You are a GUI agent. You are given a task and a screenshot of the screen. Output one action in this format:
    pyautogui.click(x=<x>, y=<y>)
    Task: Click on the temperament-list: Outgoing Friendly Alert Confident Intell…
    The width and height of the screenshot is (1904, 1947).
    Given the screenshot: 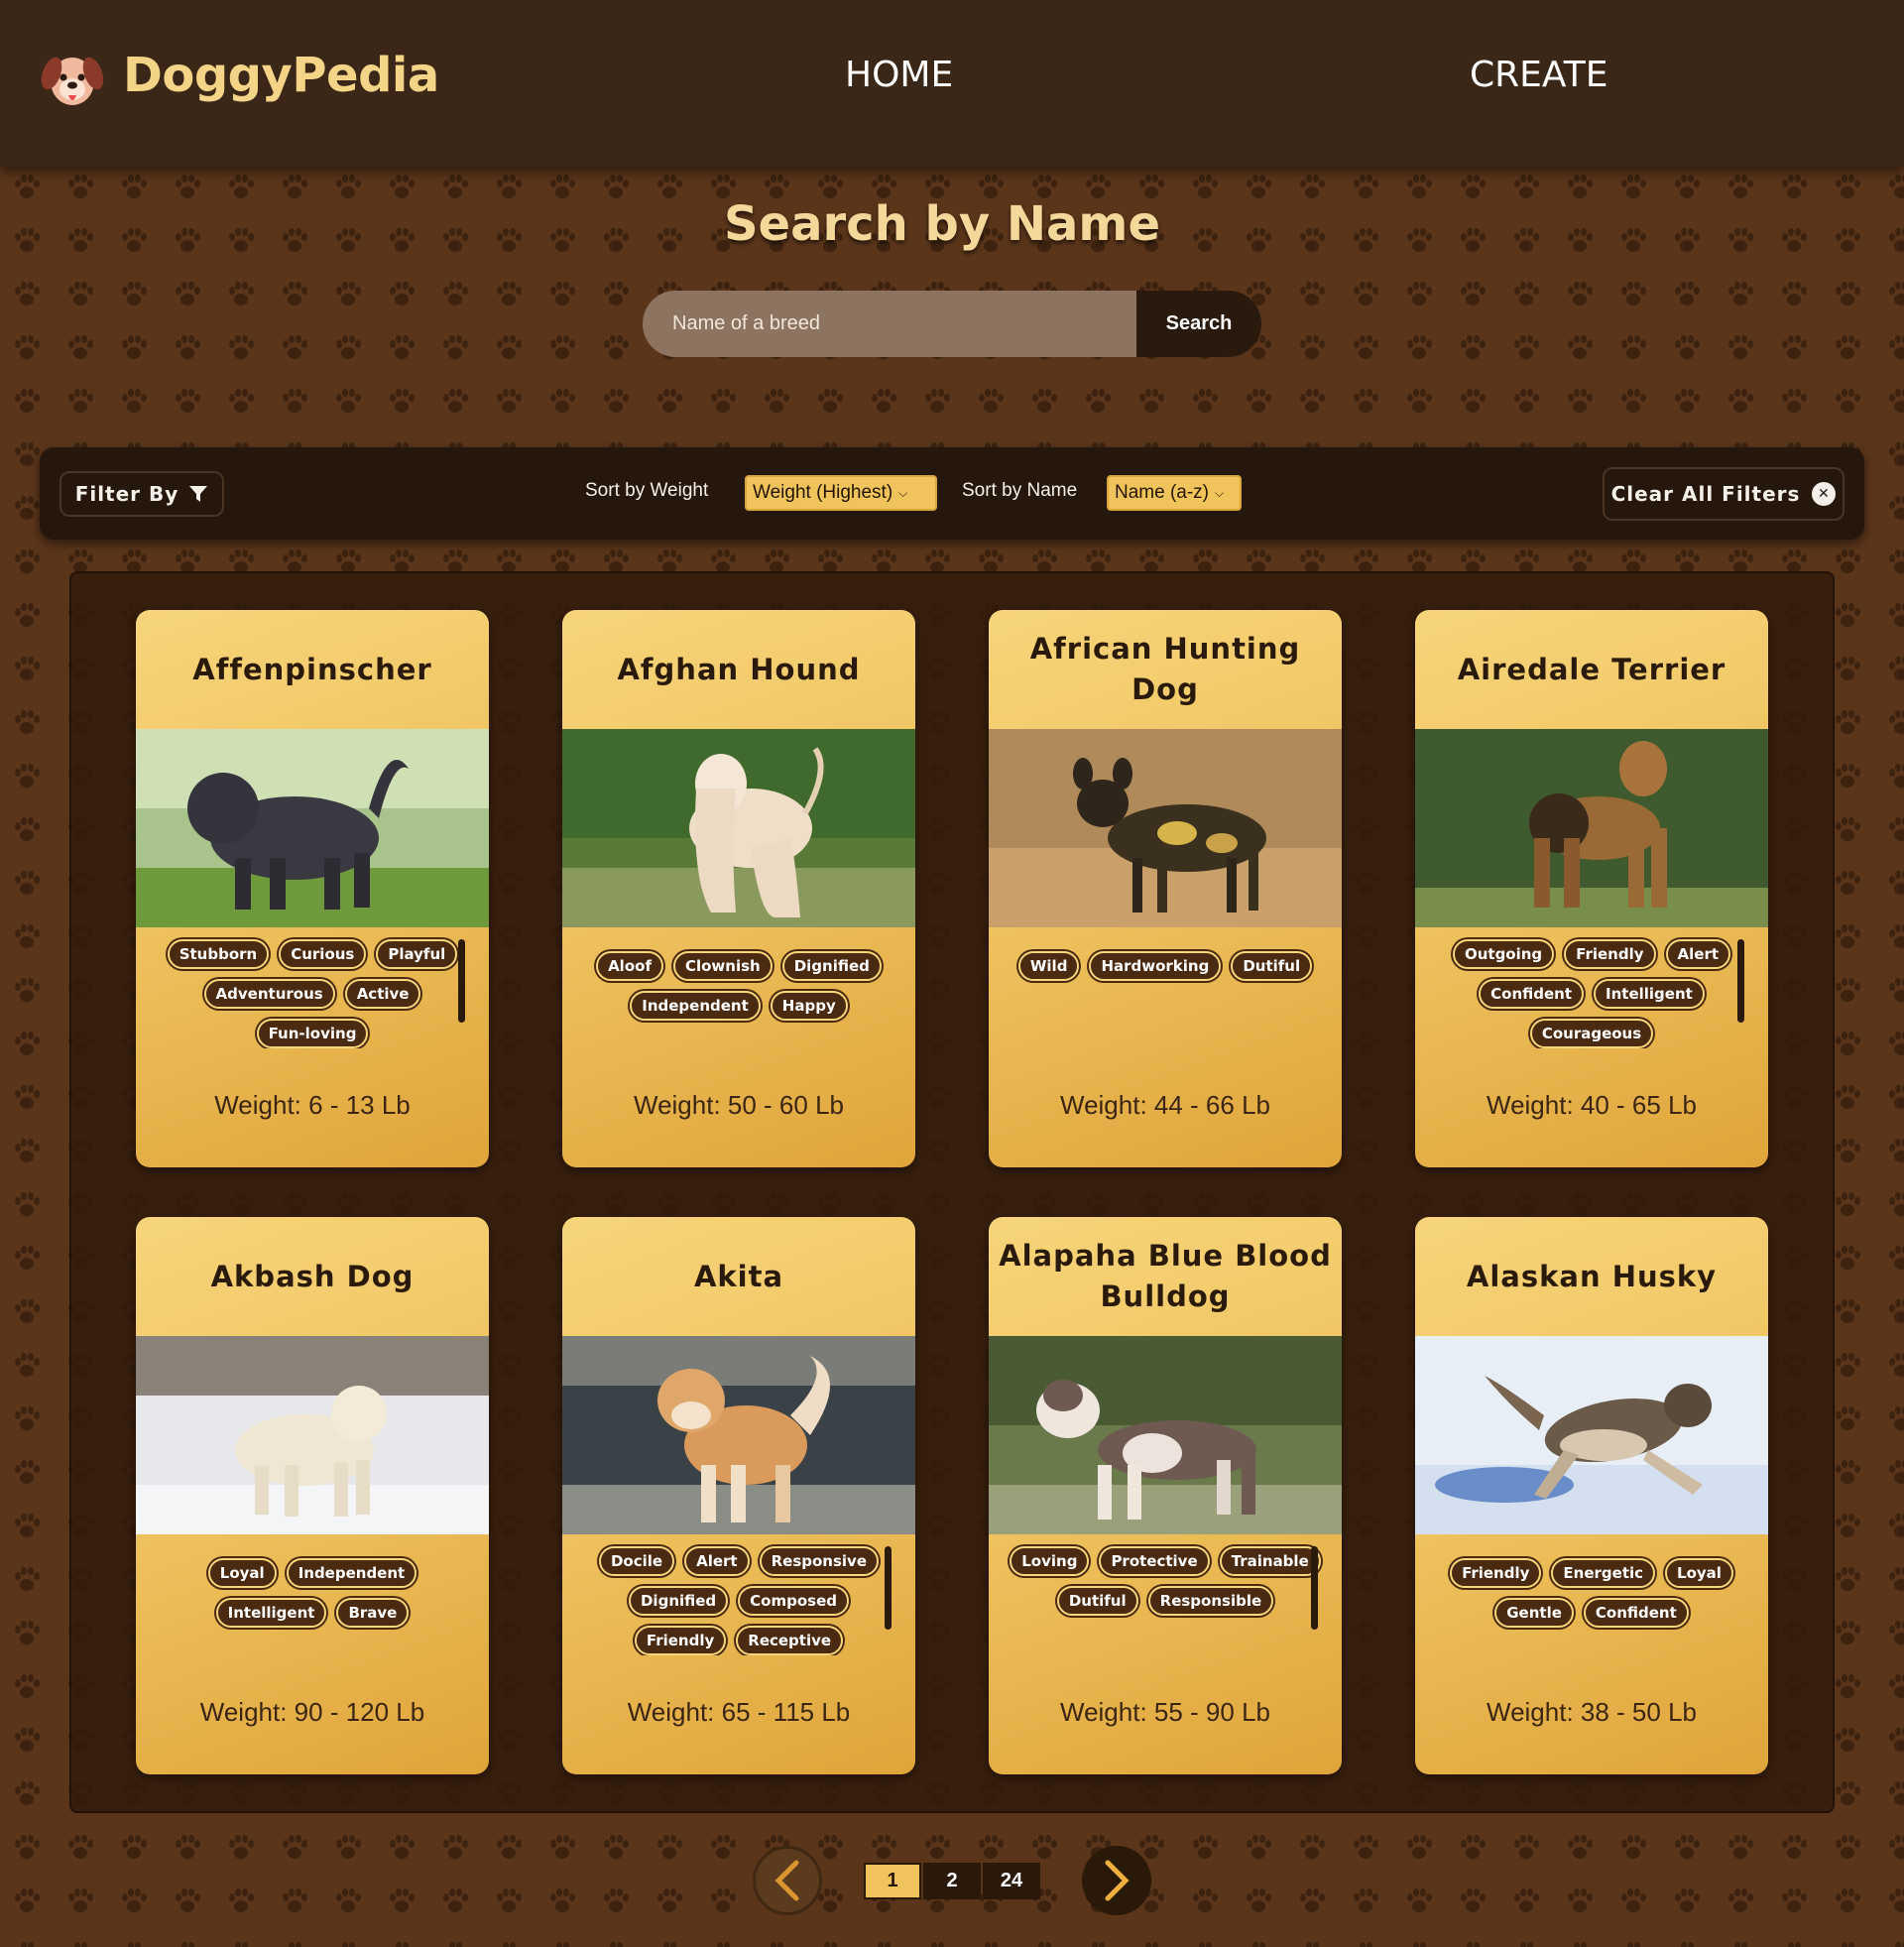 What is the action you would take?
    pyautogui.click(x=1591, y=993)
    